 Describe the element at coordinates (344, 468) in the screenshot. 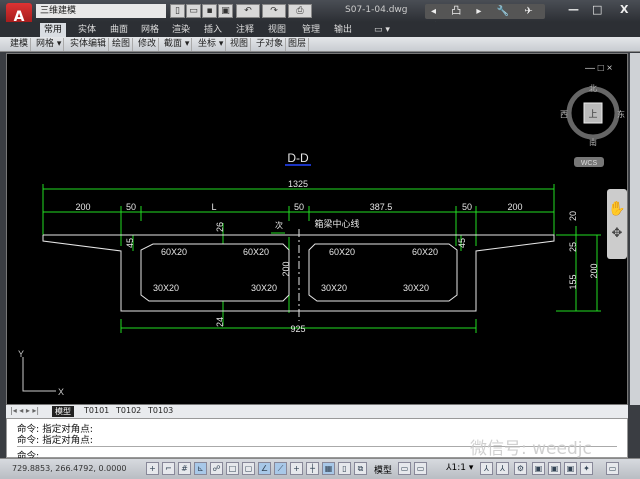

I see `quick-properties-toggle: ▯` at that location.